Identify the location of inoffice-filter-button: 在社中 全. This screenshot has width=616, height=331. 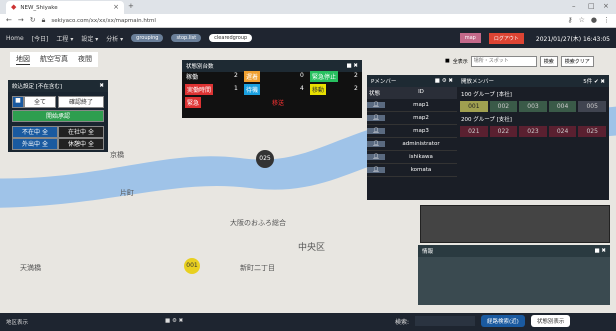
(81, 132).